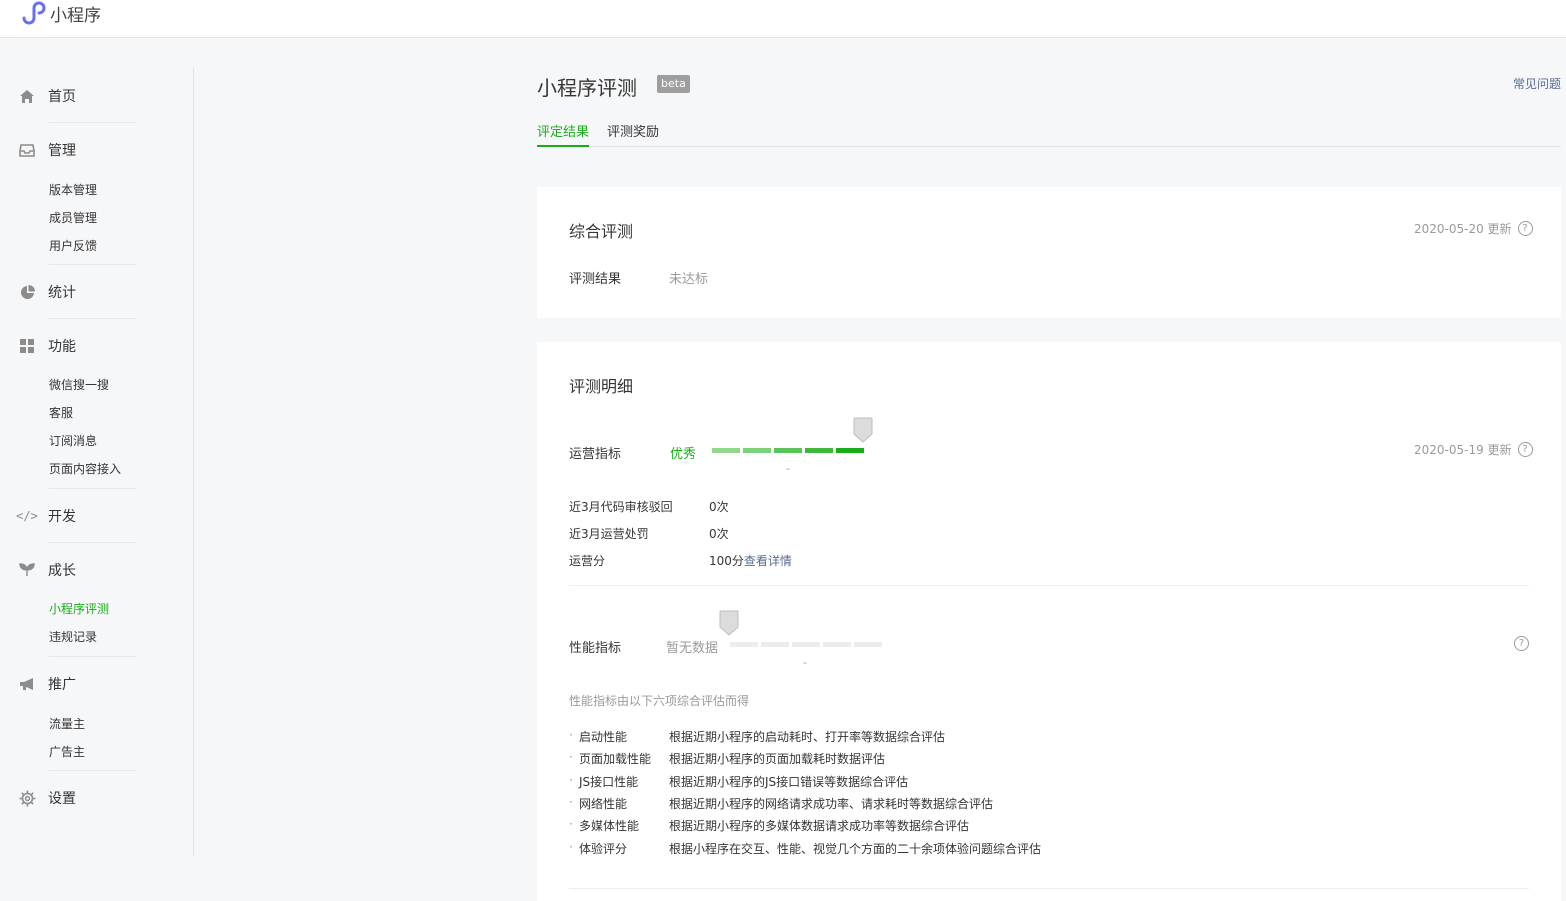  What do you see at coordinates (729, 623) in the screenshot?
I see `perf-level-marker-icon` at bounding box center [729, 623].